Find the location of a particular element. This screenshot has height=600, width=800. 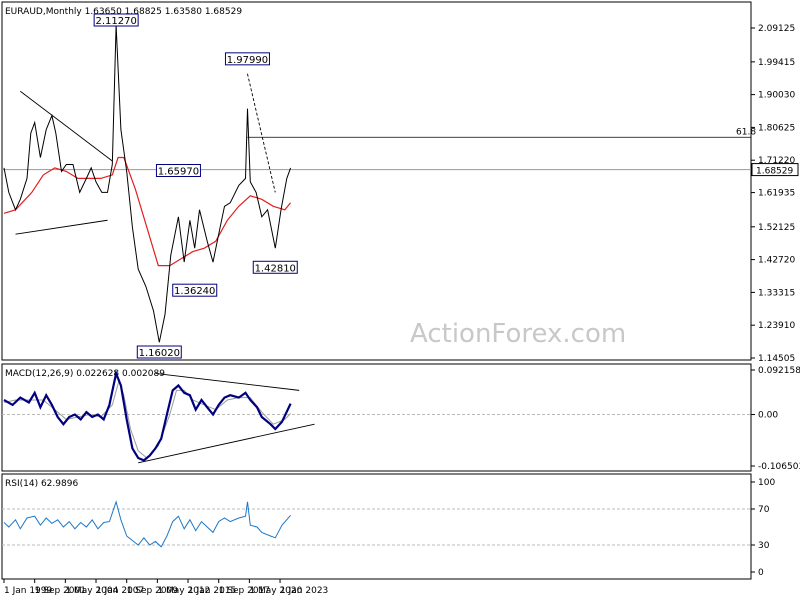

price-label-text: 1.97990 is located at coordinates (247, 60).